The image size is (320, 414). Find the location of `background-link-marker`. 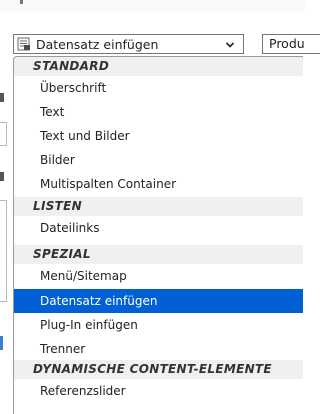

background-link-marker is located at coordinates (1, 343).